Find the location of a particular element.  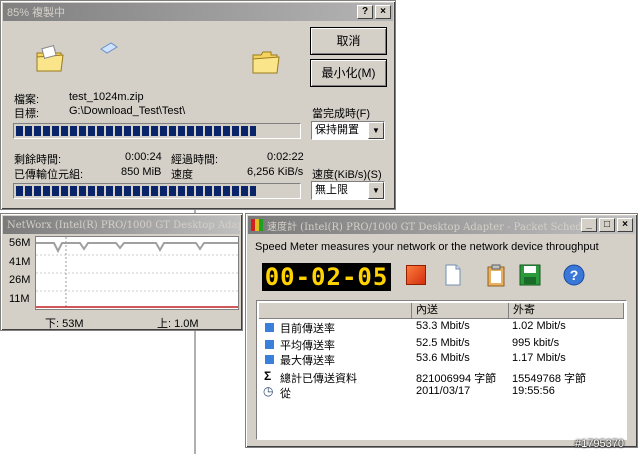

copy-dialog-titlebar: 85% 複製中 ? × is located at coordinates (198, 12).